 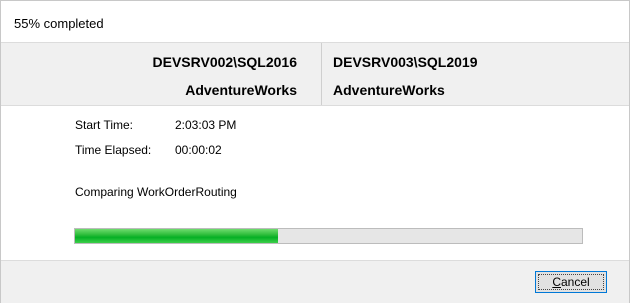 What do you see at coordinates (198, 150) in the screenshot?
I see `time-elapsed-value: 00:00:02` at bounding box center [198, 150].